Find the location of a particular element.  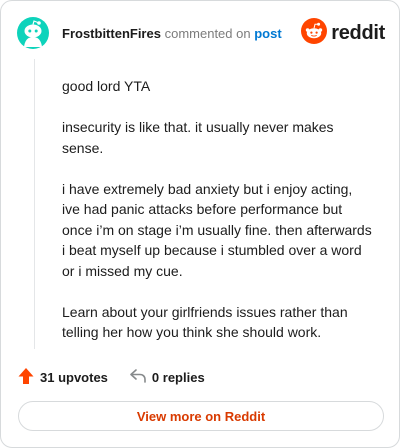

view-more-button: View more on Reddit is located at coordinates (201, 416).